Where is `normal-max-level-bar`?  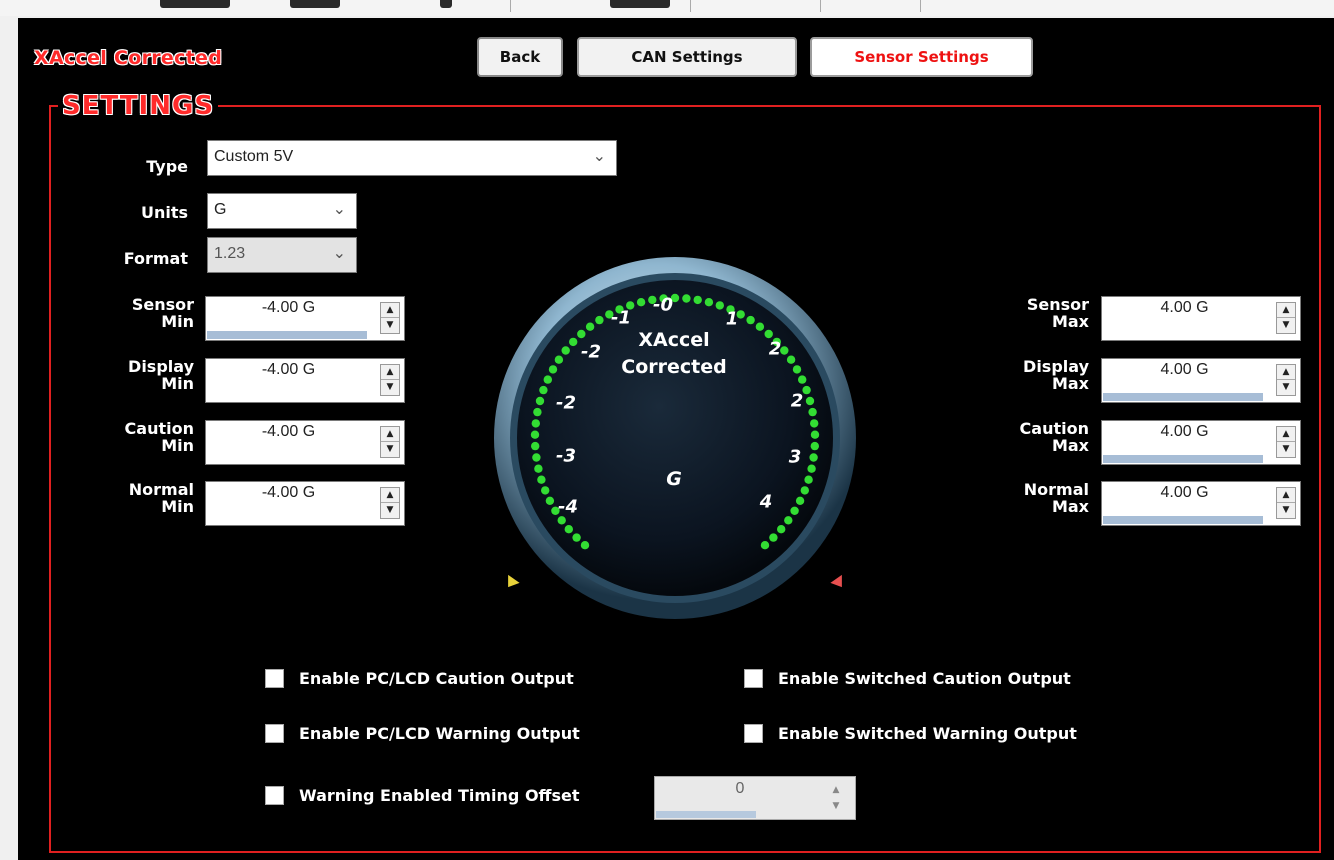
normal-max-level-bar is located at coordinates (1183, 520).